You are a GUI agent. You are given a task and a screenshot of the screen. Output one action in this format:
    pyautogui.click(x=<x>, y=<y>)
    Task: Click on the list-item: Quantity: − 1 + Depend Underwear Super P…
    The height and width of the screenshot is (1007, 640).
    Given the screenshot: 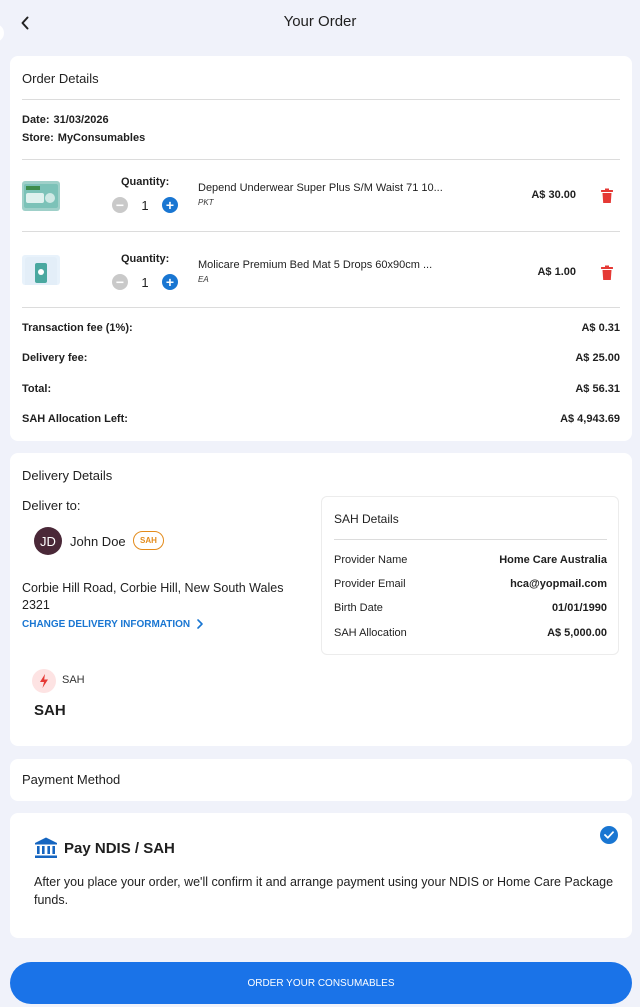 What is the action you would take?
    pyautogui.click(x=321, y=195)
    